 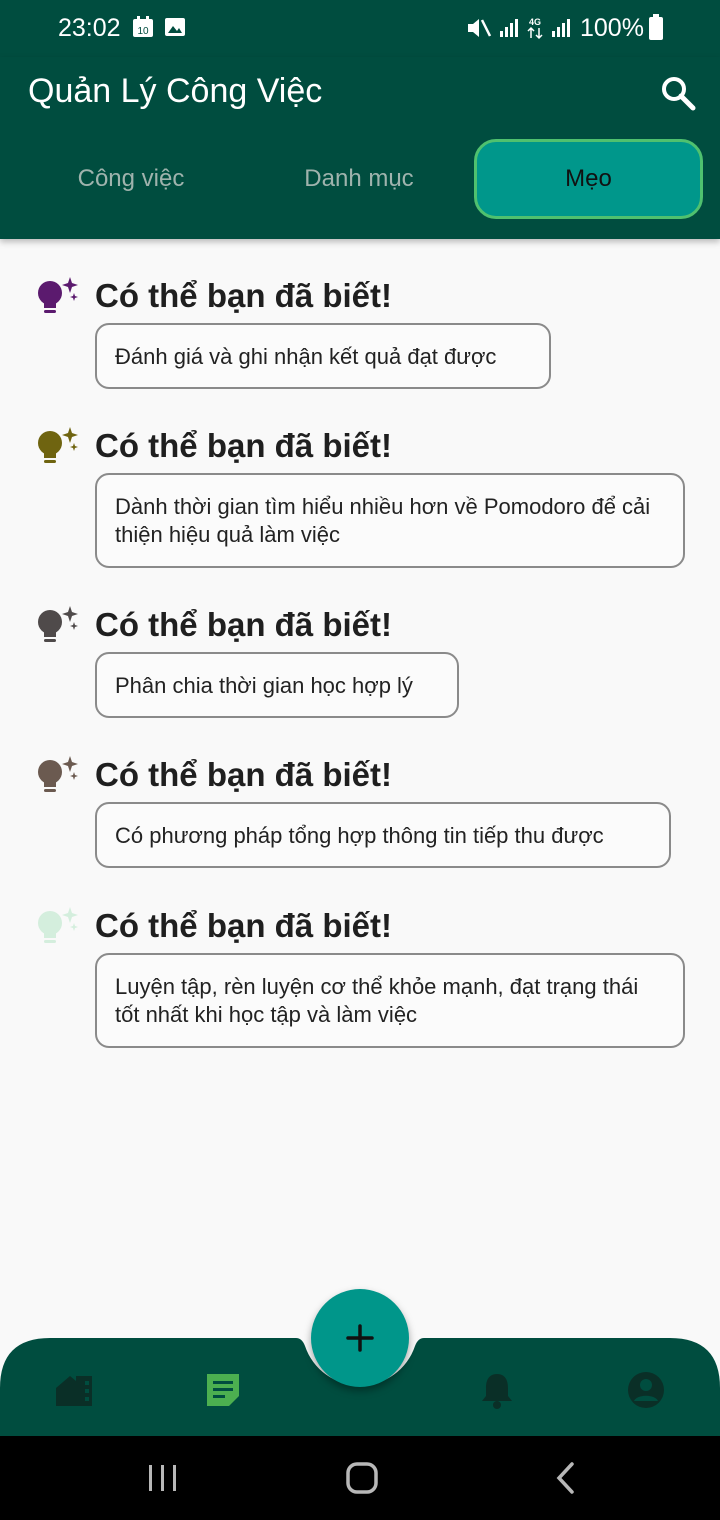 What do you see at coordinates (480, 28) in the screenshot?
I see `mute-icon` at bounding box center [480, 28].